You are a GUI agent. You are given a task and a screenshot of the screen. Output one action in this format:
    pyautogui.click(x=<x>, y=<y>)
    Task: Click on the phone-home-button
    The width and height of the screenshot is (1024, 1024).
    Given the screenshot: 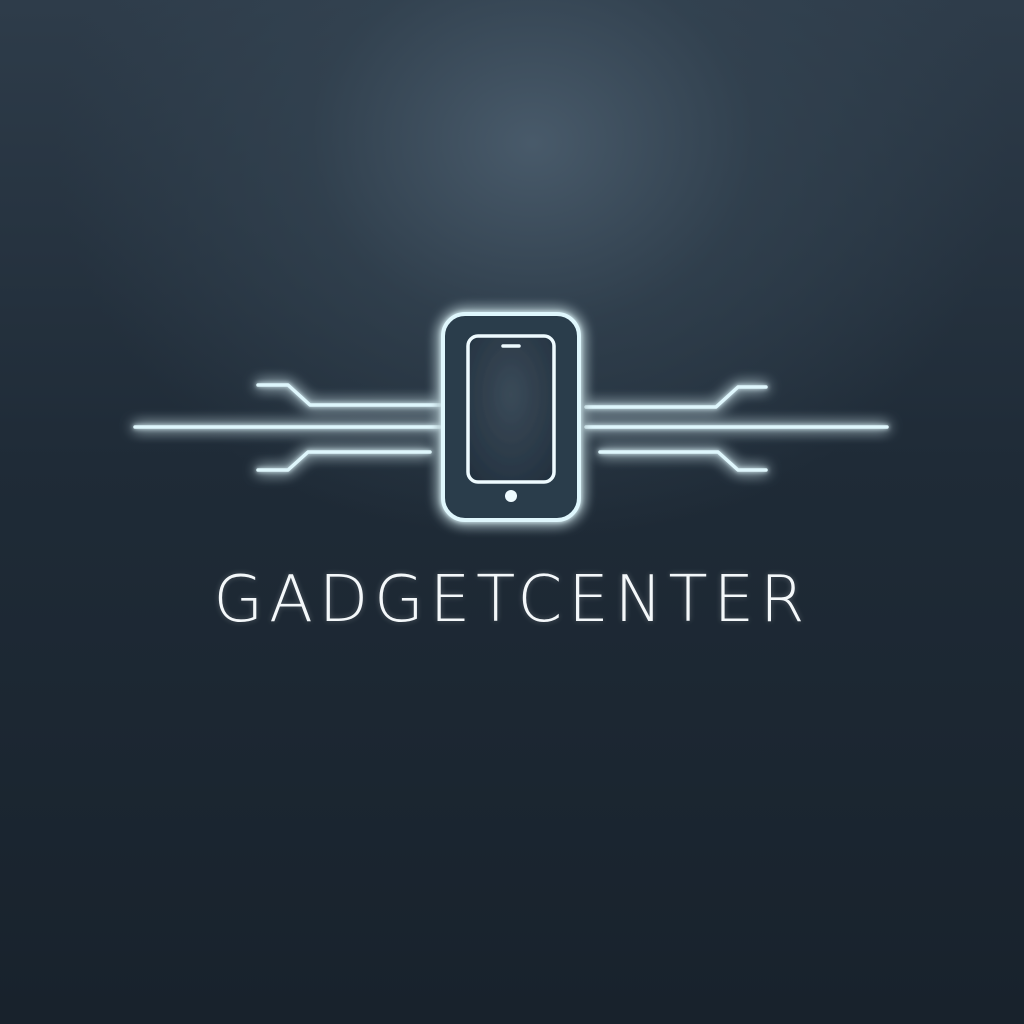 What is the action you would take?
    pyautogui.click(x=511, y=496)
    